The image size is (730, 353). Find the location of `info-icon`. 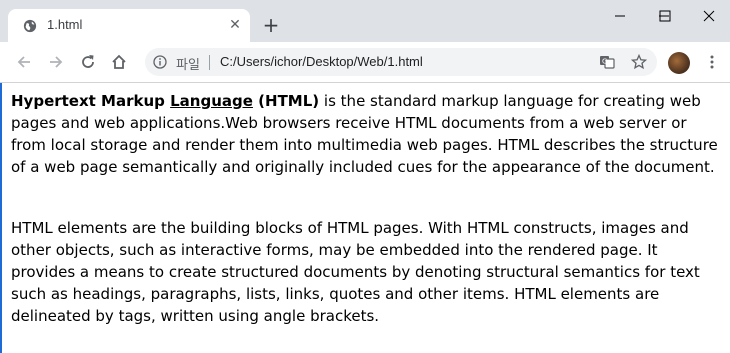

info-icon is located at coordinates (160, 62).